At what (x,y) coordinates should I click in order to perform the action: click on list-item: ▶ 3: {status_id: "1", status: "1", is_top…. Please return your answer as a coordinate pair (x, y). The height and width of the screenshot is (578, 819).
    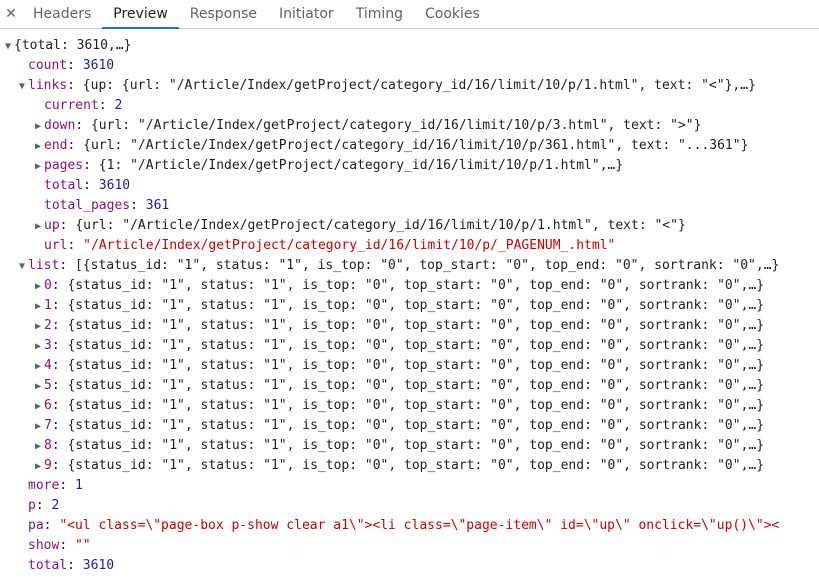
    Looking at the image, I should click on (409, 346).